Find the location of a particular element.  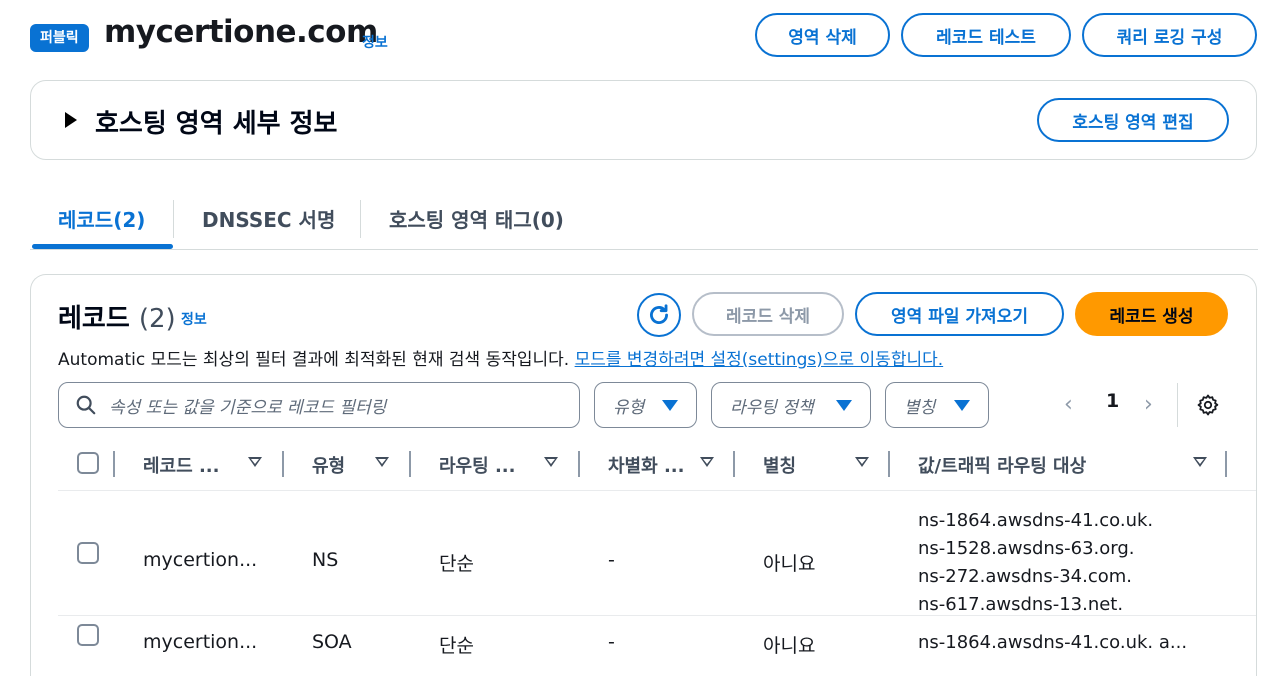

records-info-link: 정보 is located at coordinates (194, 319).